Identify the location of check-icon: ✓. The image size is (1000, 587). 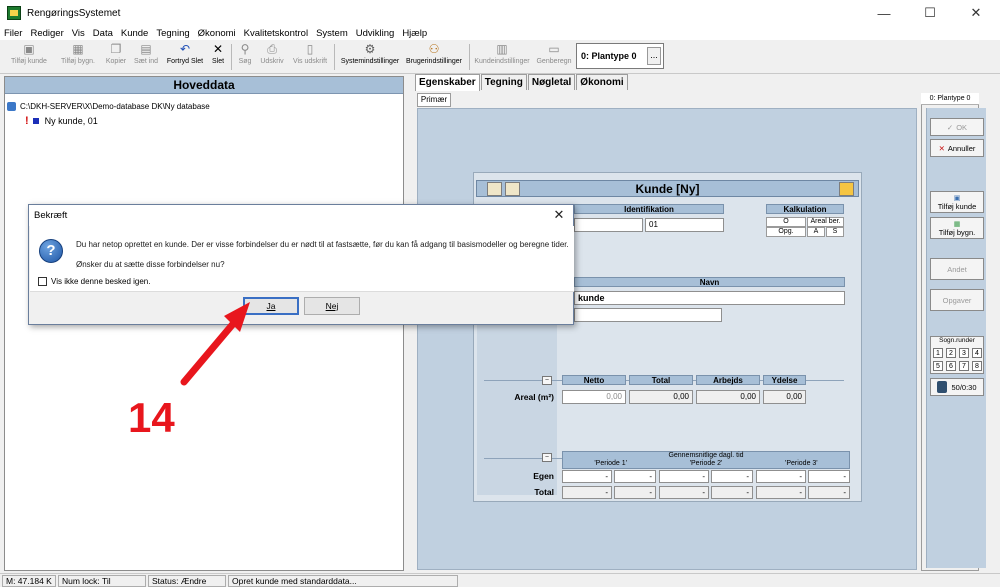
(950, 127).